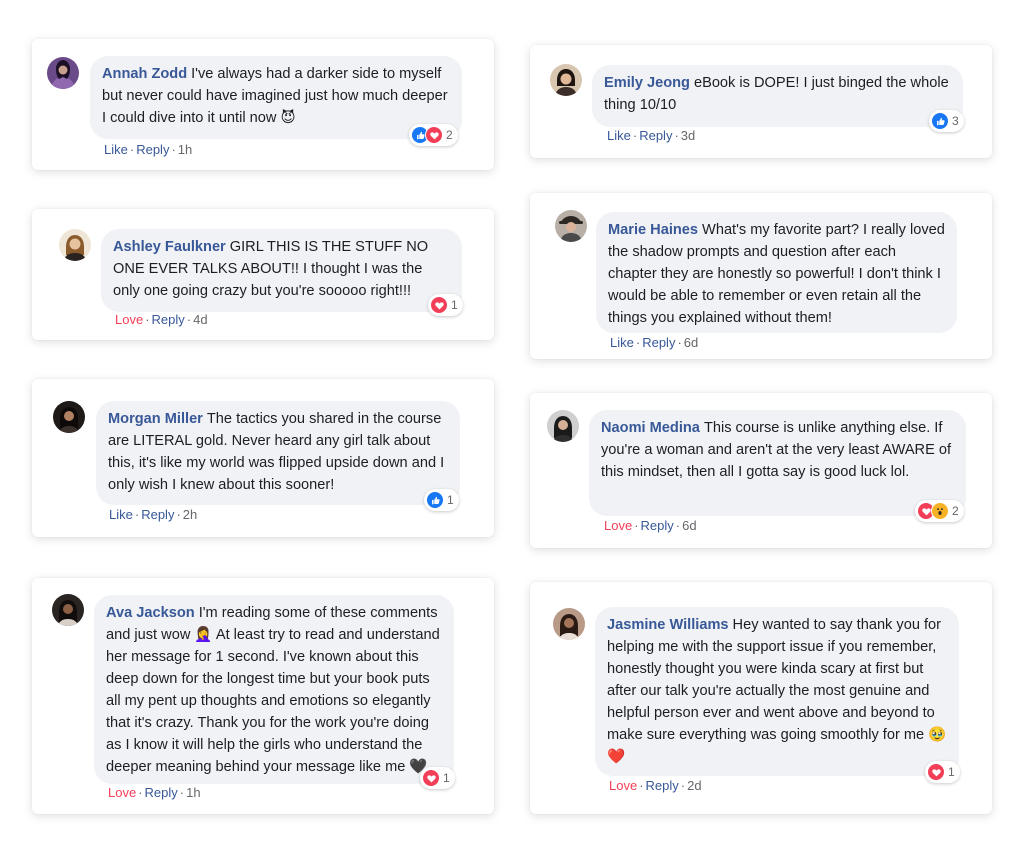 The image size is (1024, 854). I want to click on comment-author: Emily Jeong, so click(647, 83).